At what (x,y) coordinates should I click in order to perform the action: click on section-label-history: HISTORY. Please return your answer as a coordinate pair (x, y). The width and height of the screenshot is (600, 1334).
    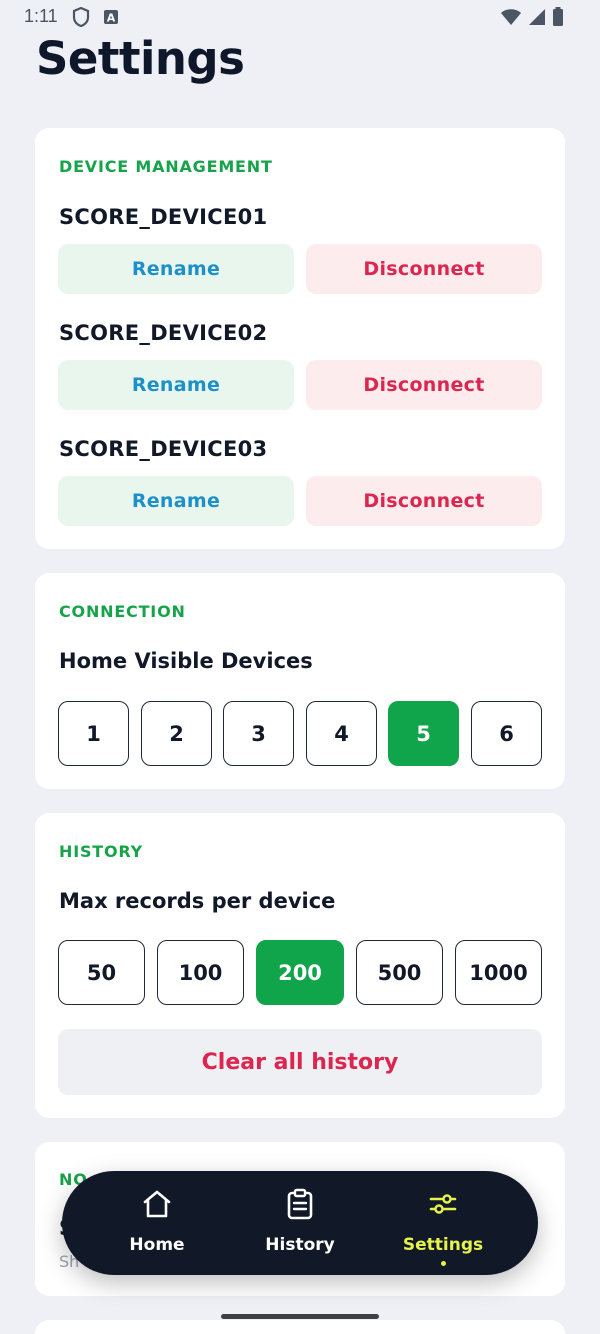
    Looking at the image, I should click on (101, 851).